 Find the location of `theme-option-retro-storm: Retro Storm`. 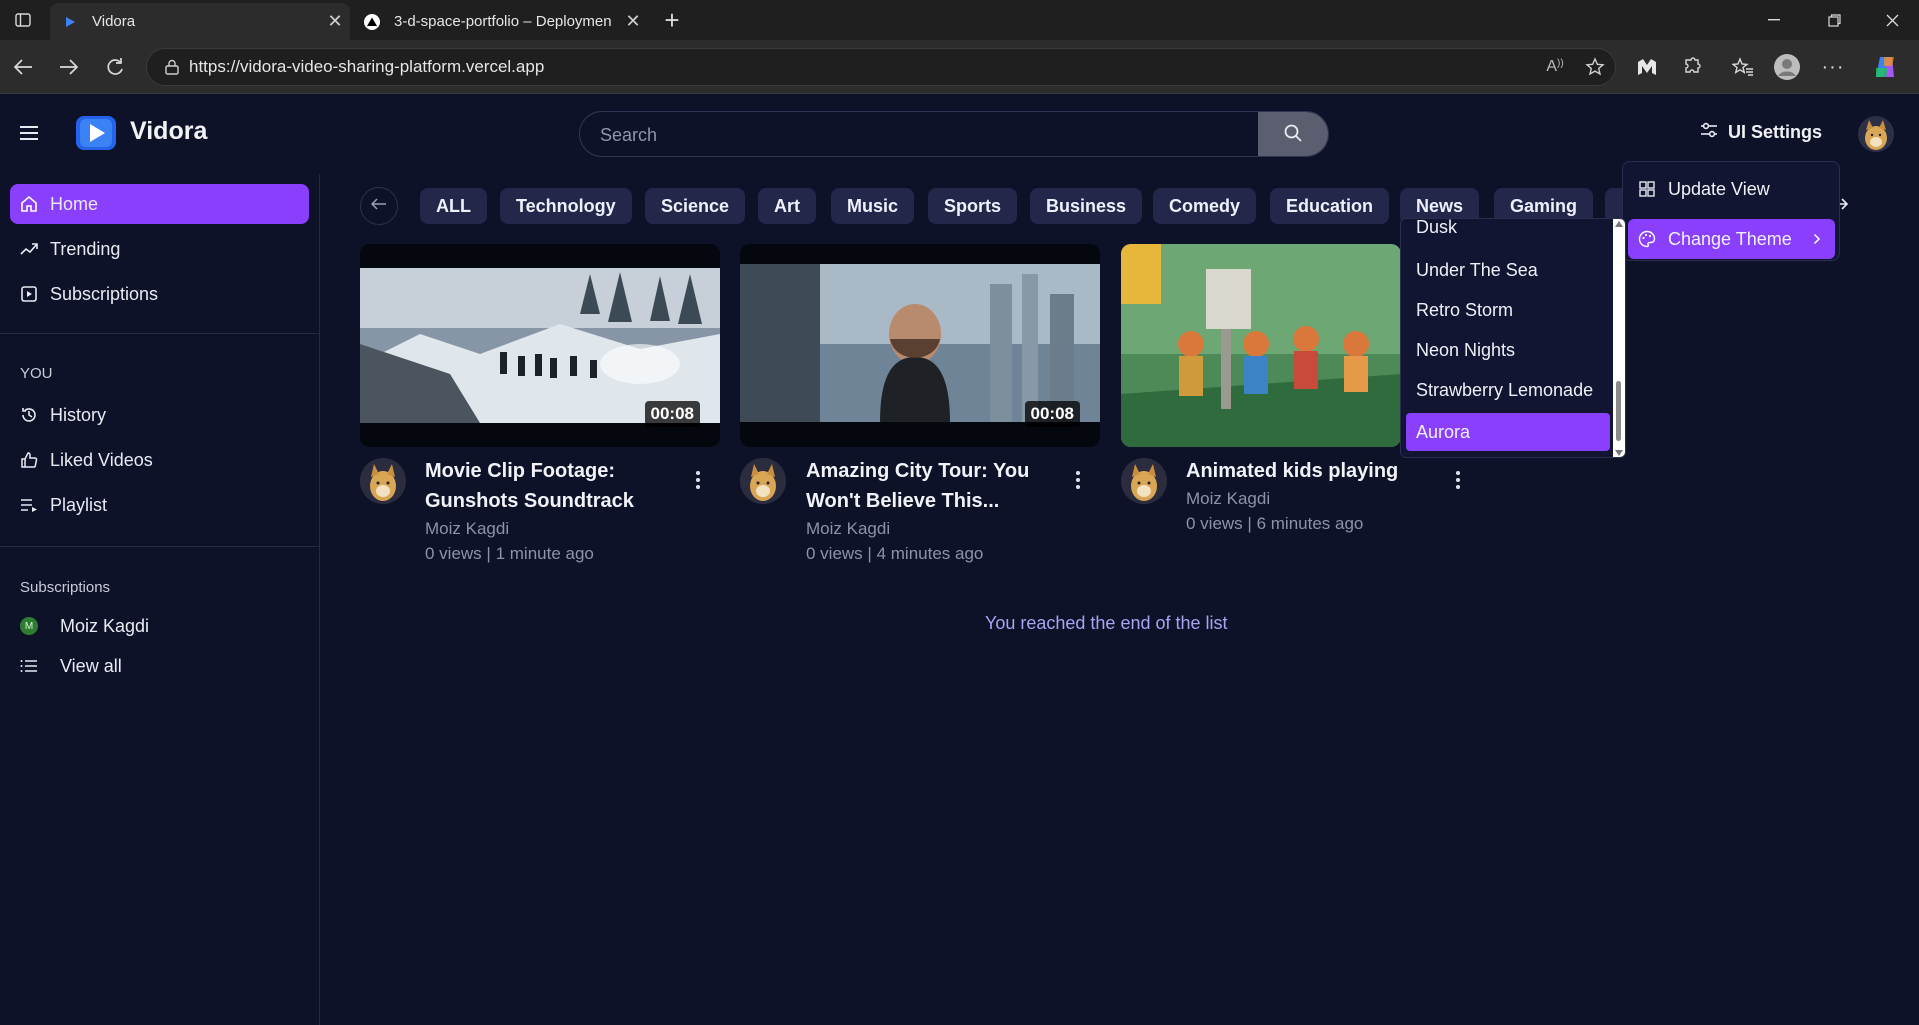

theme-option-retro-storm: Retro Storm is located at coordinates (1508, 310).